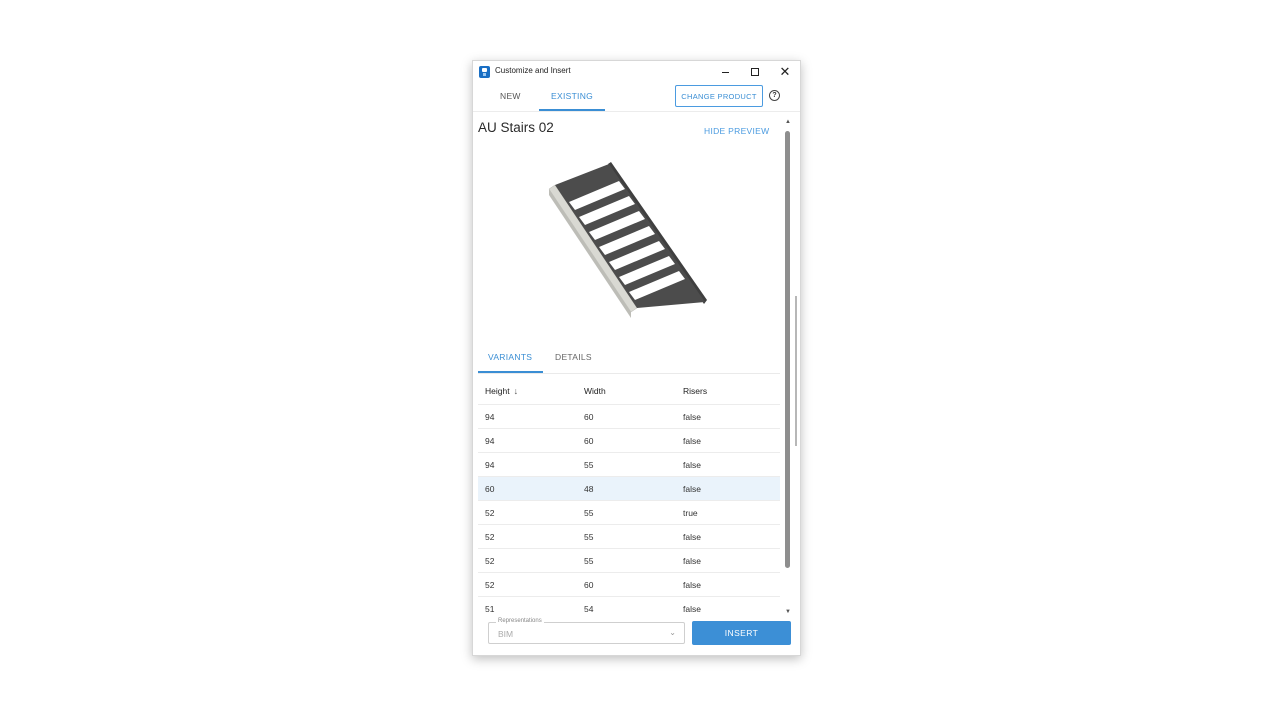  I want to click on scroll-up-icon: ▲, so click(788, 122).